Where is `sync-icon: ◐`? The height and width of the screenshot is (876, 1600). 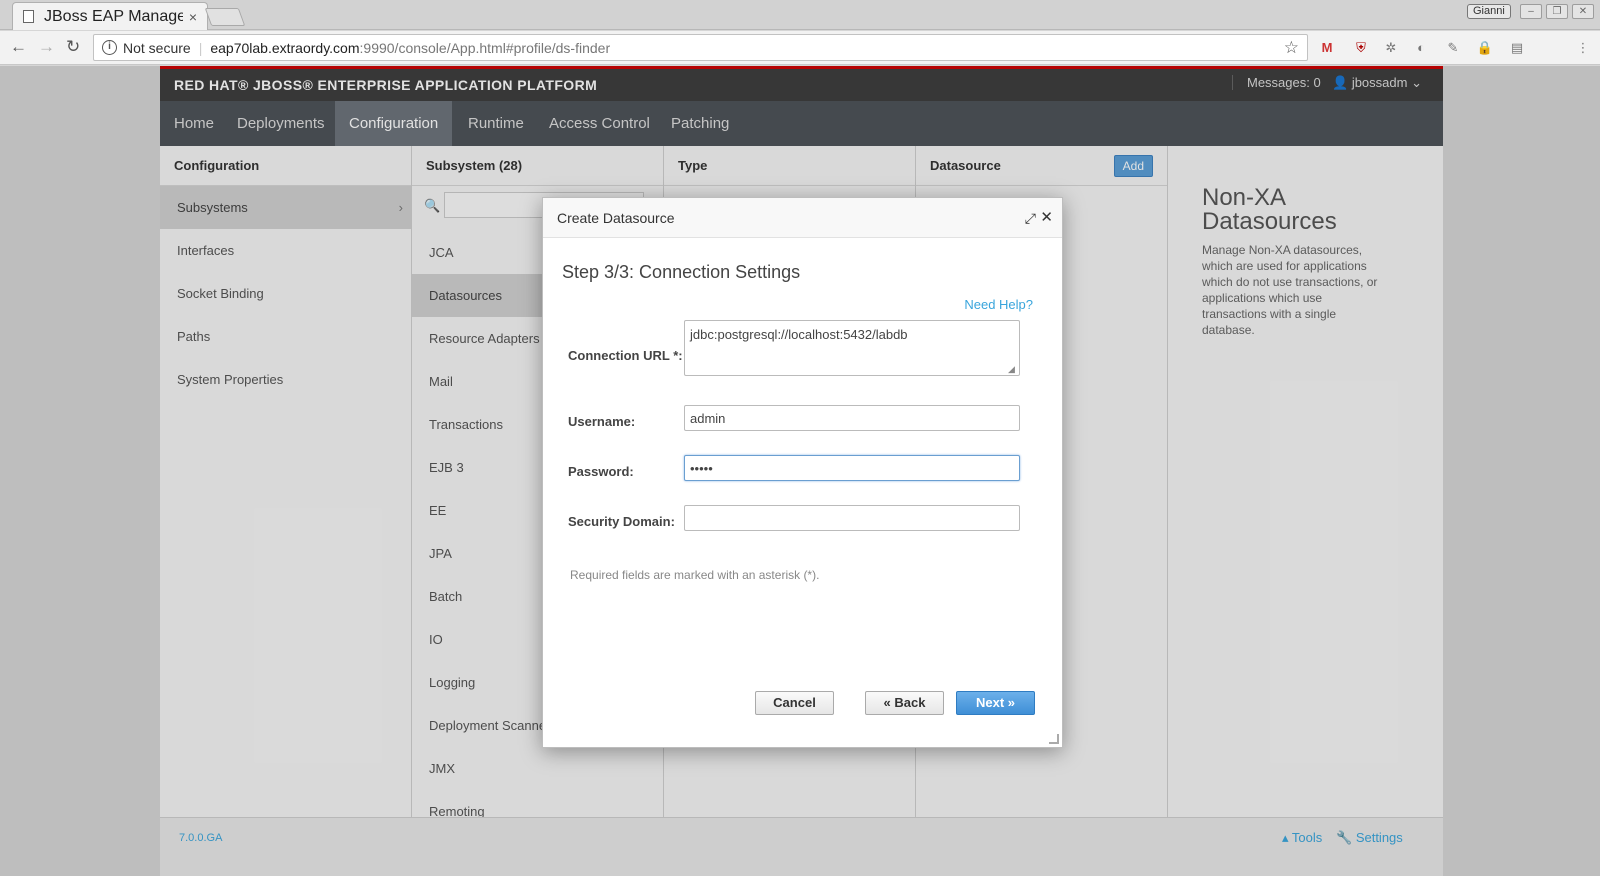 sync-icon: ◐ is located at coordinates (1421, 48).